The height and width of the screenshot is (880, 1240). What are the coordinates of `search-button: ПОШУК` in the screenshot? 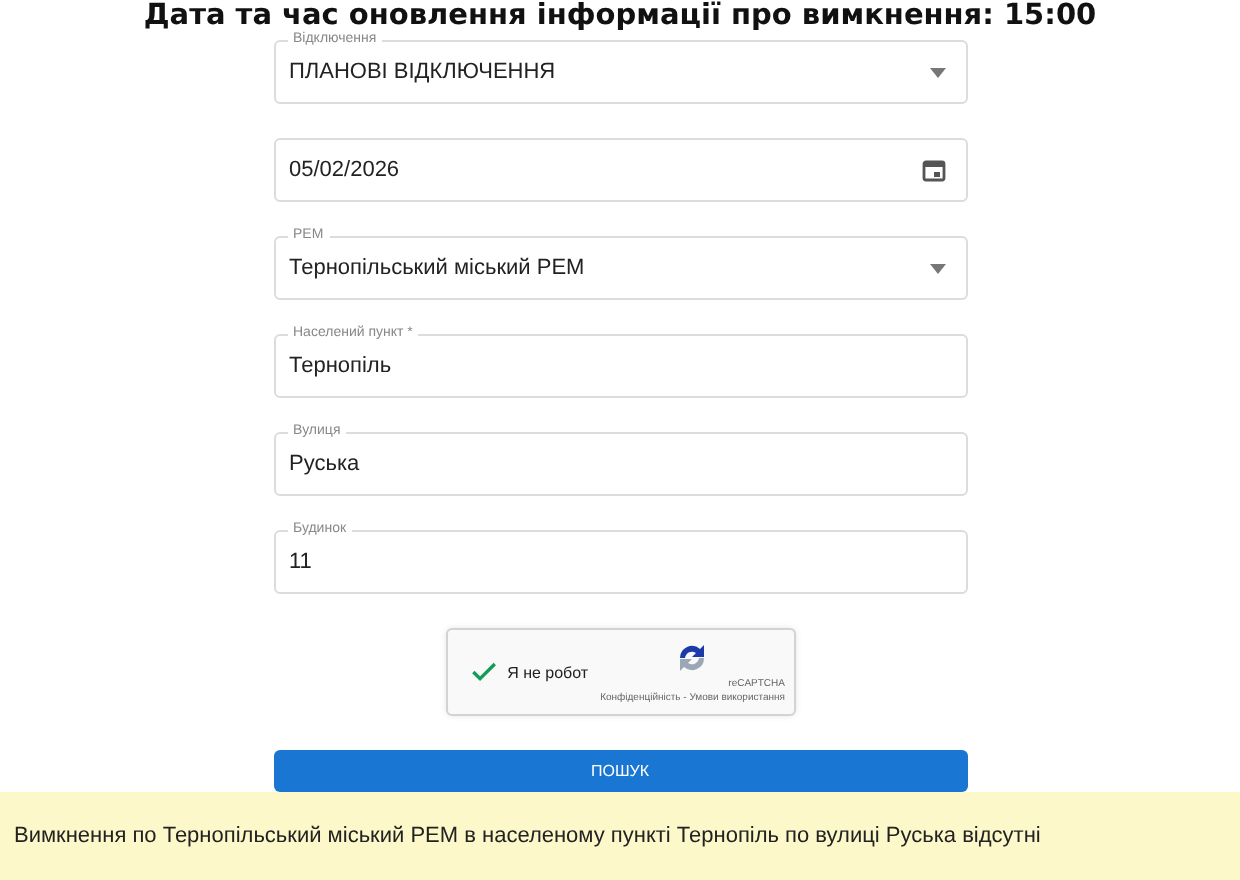 It's located at (620, 771).